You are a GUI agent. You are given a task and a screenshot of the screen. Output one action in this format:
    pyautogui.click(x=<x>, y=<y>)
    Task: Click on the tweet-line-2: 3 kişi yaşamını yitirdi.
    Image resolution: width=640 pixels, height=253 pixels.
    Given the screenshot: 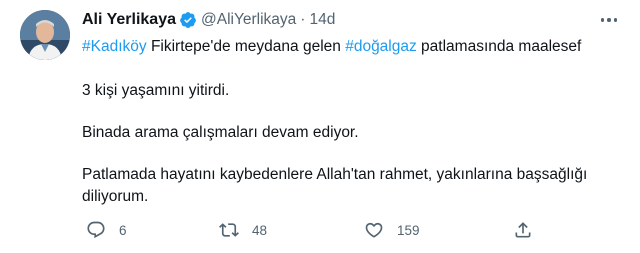 What is the action you would take?
    pyautogui.click(x=156, y=90)
    